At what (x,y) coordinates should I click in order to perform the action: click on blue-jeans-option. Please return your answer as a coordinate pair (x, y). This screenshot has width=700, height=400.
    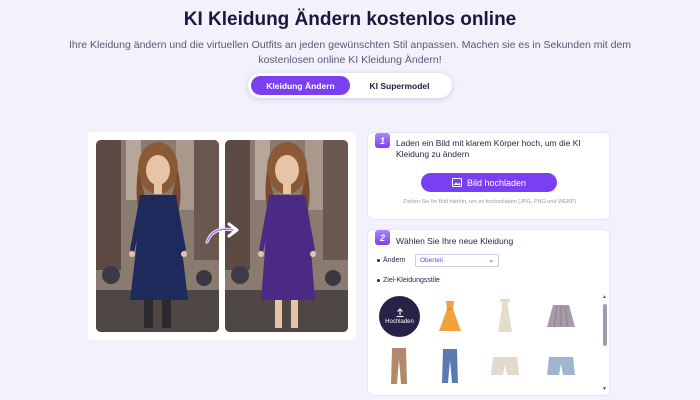
    Looking at the image, I should click on (450, 366).